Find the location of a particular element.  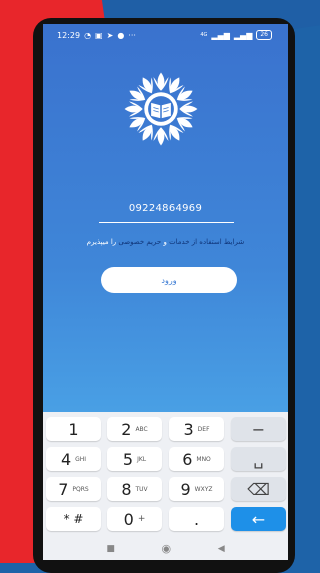

key-digit: 3 is located at coordinates (188, 429).